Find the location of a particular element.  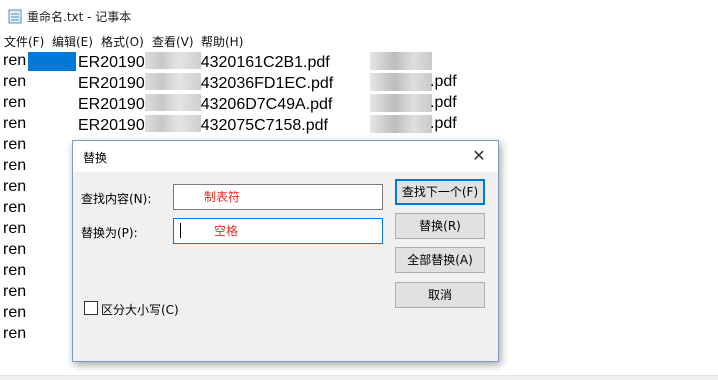

text-line: ren ER20190 4320161C2B1.pdf is located at coordinates (359, 60).